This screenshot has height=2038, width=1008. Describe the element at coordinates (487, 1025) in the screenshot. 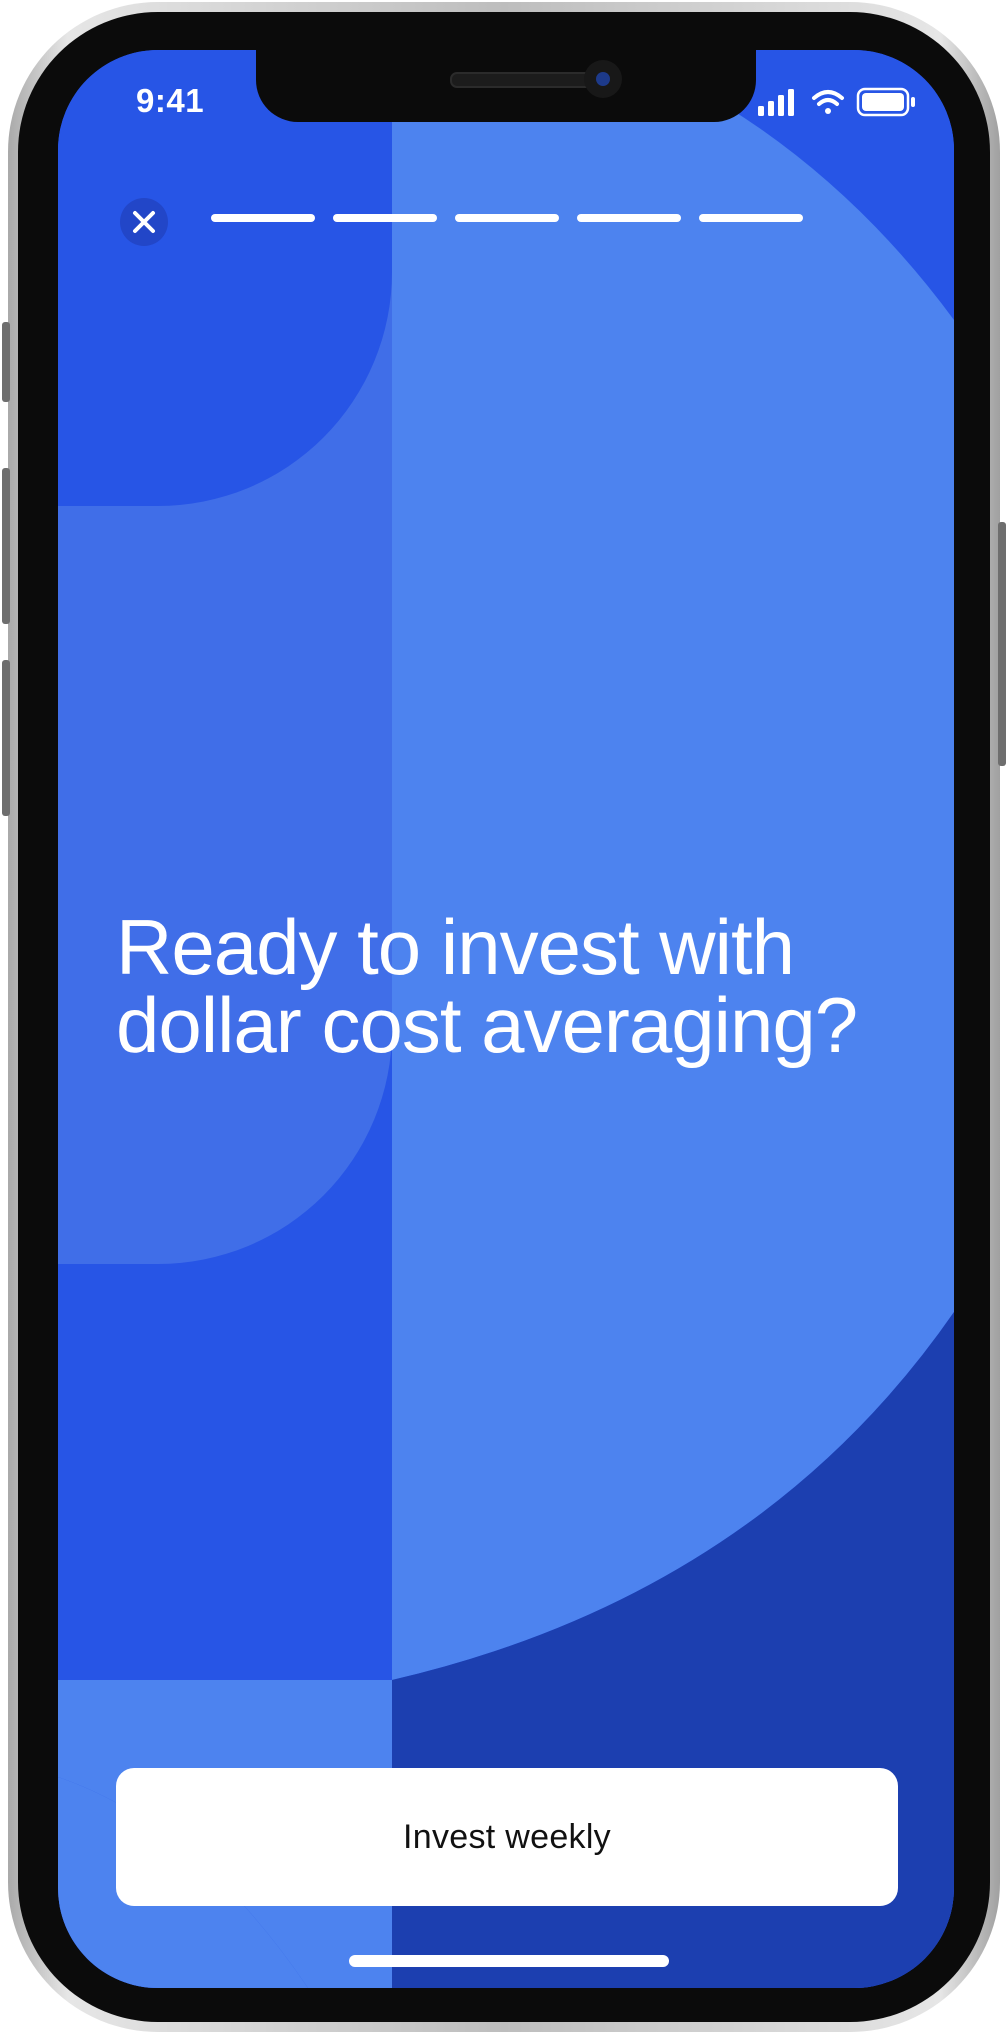

I see `headline-line-2: dollar cost averaging?` at that location.